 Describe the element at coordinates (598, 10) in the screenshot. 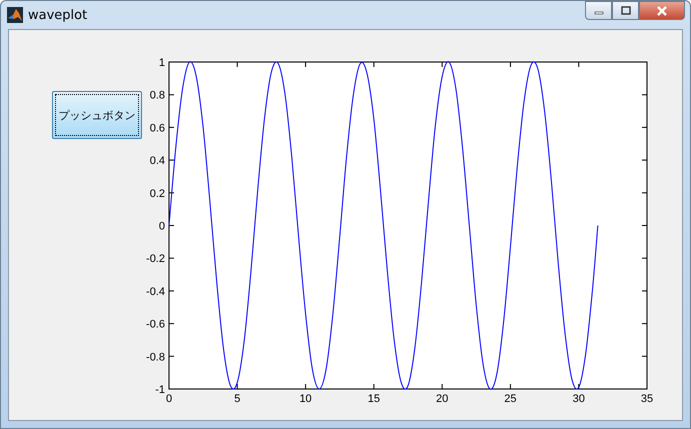

I see `minimize-button` at that location.